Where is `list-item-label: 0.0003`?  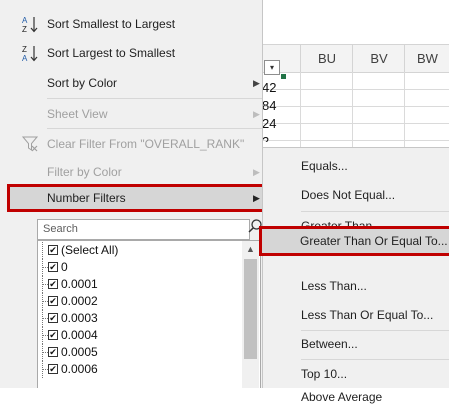 list-item-label: 0.0003 is located at coordinates (79, 318).